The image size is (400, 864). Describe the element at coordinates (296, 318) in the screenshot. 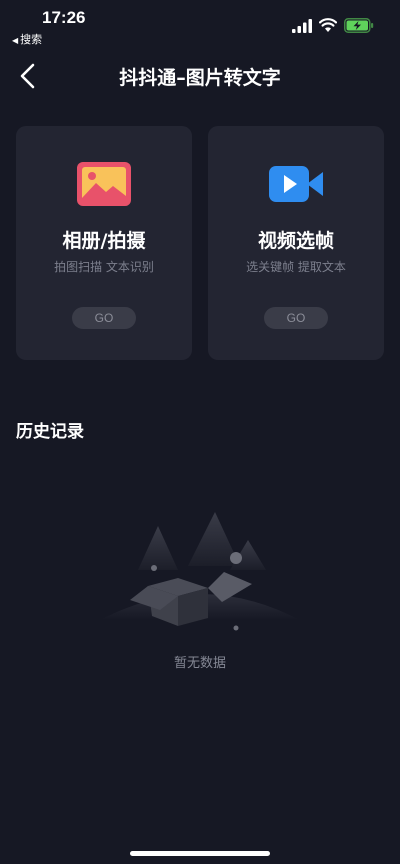

I see `video-go-button: GO` at that location.